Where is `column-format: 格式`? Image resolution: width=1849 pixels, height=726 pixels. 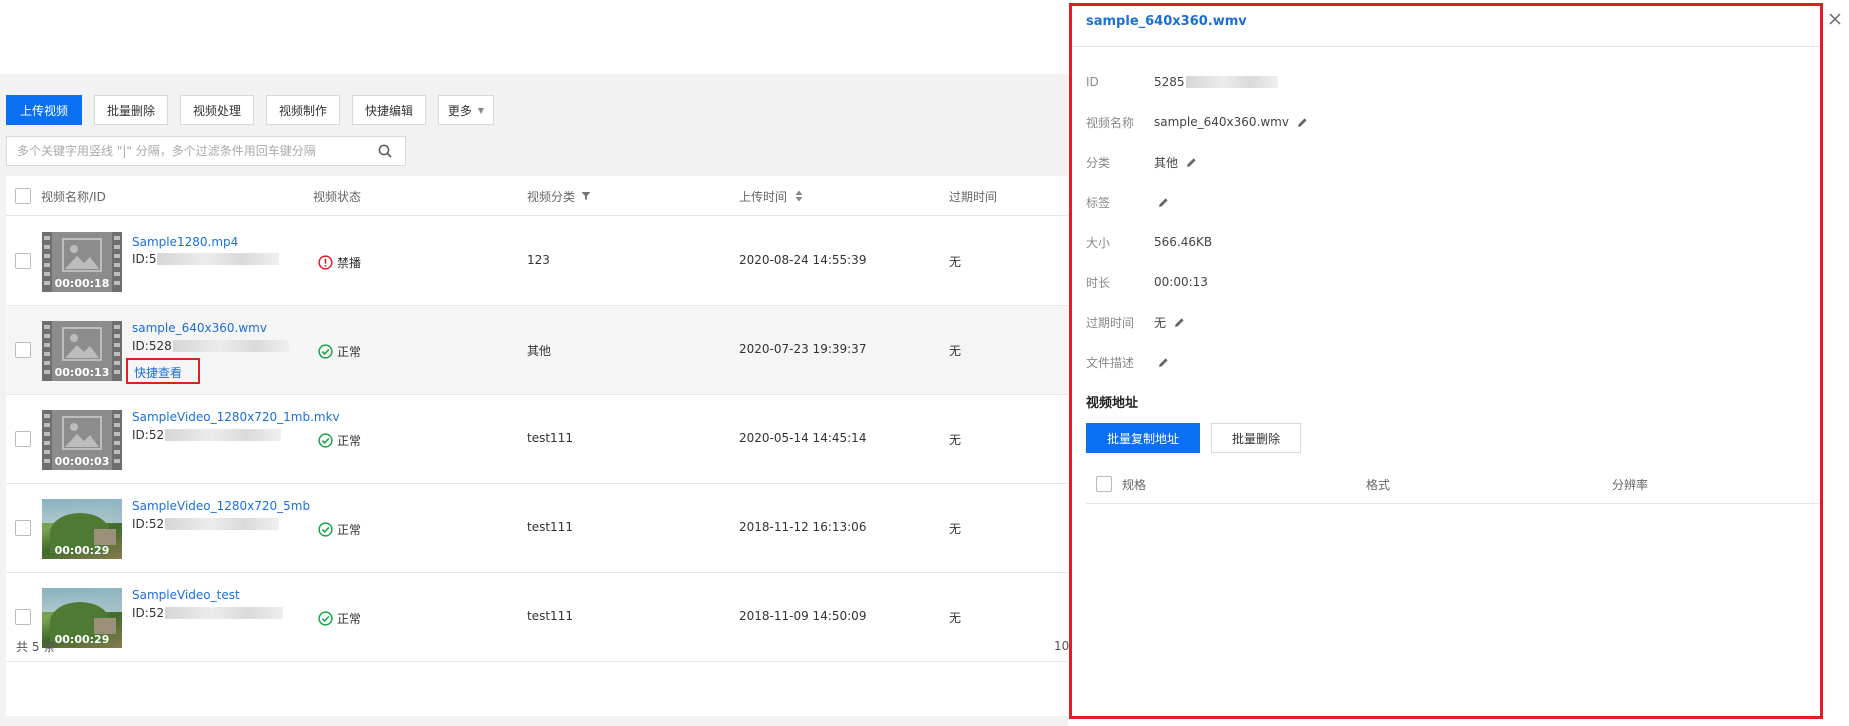
column-format: 格式 is located at coordinates (1378, 484).